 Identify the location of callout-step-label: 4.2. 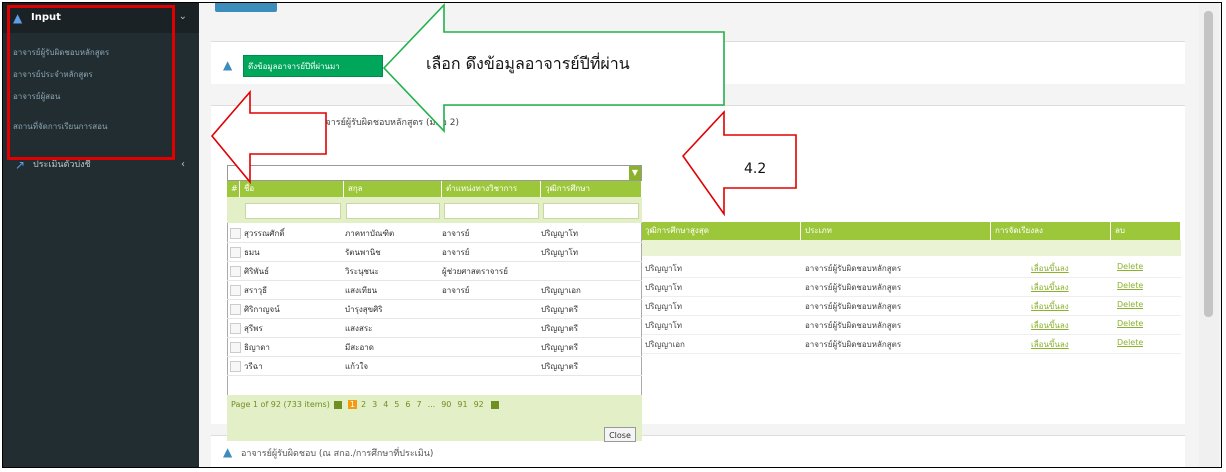
(755, 169).